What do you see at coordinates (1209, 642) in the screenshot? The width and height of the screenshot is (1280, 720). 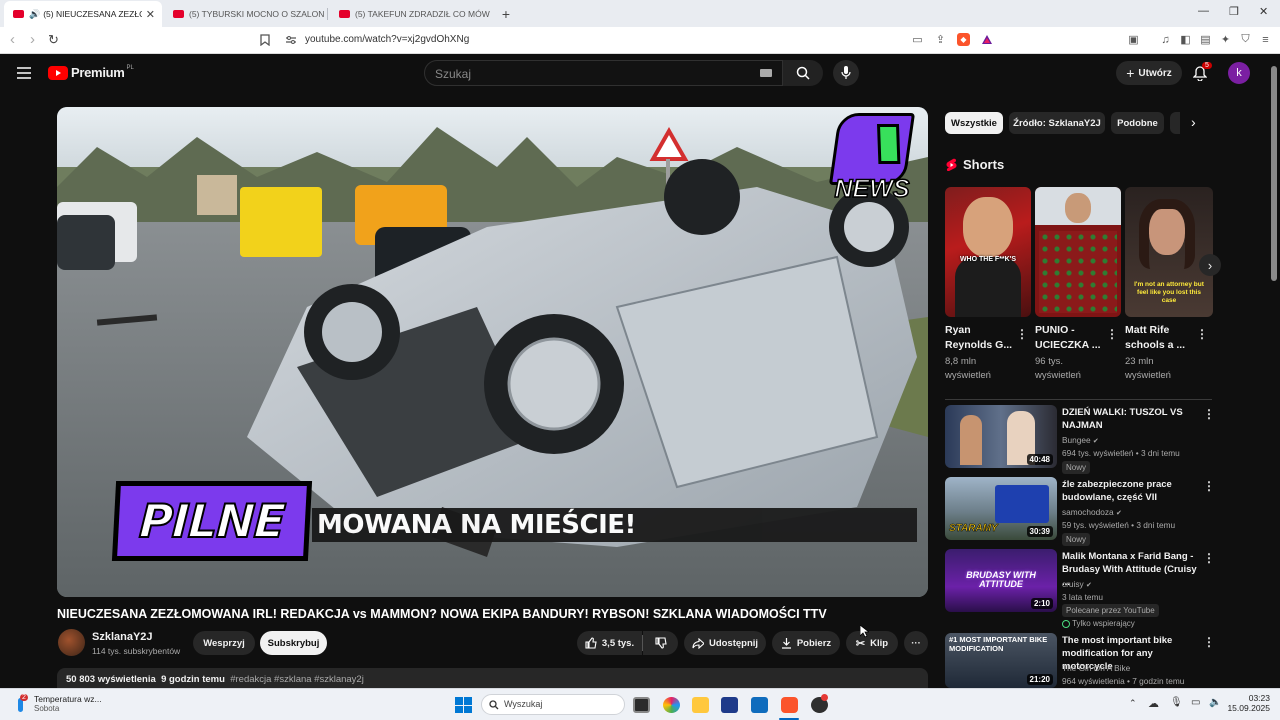 I see `rec-menu-4: ⋮` at bounding box center [1209, 642].